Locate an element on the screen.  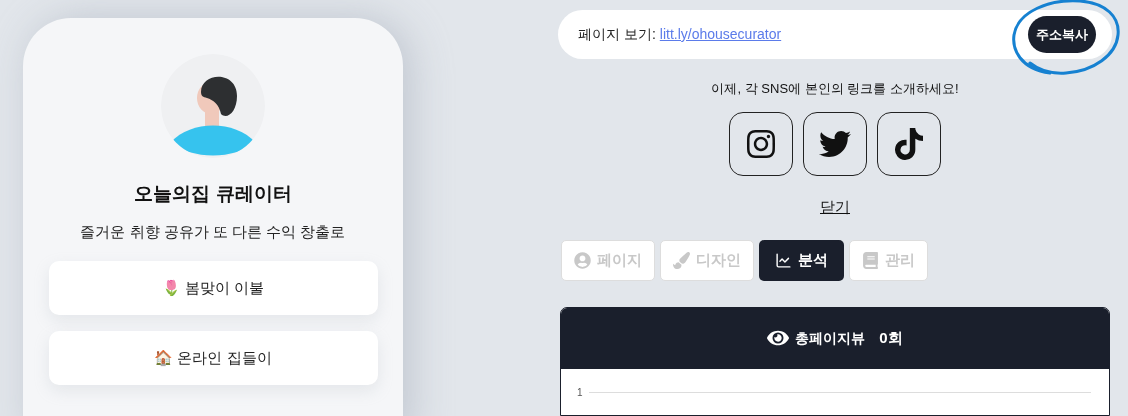
close-link: 닫기 is located at coordinates (835, 207).